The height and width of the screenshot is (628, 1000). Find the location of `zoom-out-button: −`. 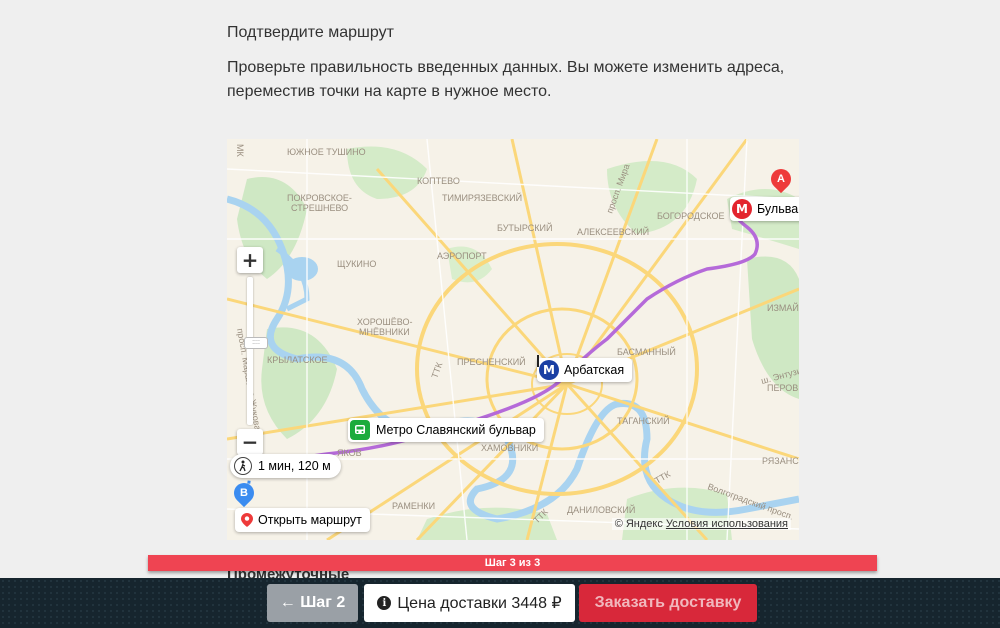

zoom-out-button: − is located at coordinates (250, 442).